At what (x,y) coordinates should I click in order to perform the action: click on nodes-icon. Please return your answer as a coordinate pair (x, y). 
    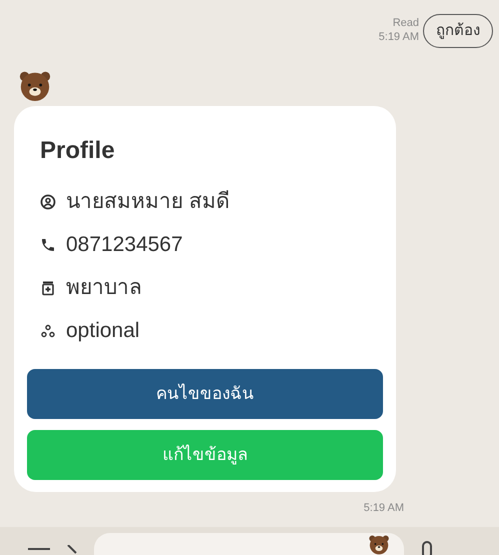
    Looking at the image, I should click on (48, 331).